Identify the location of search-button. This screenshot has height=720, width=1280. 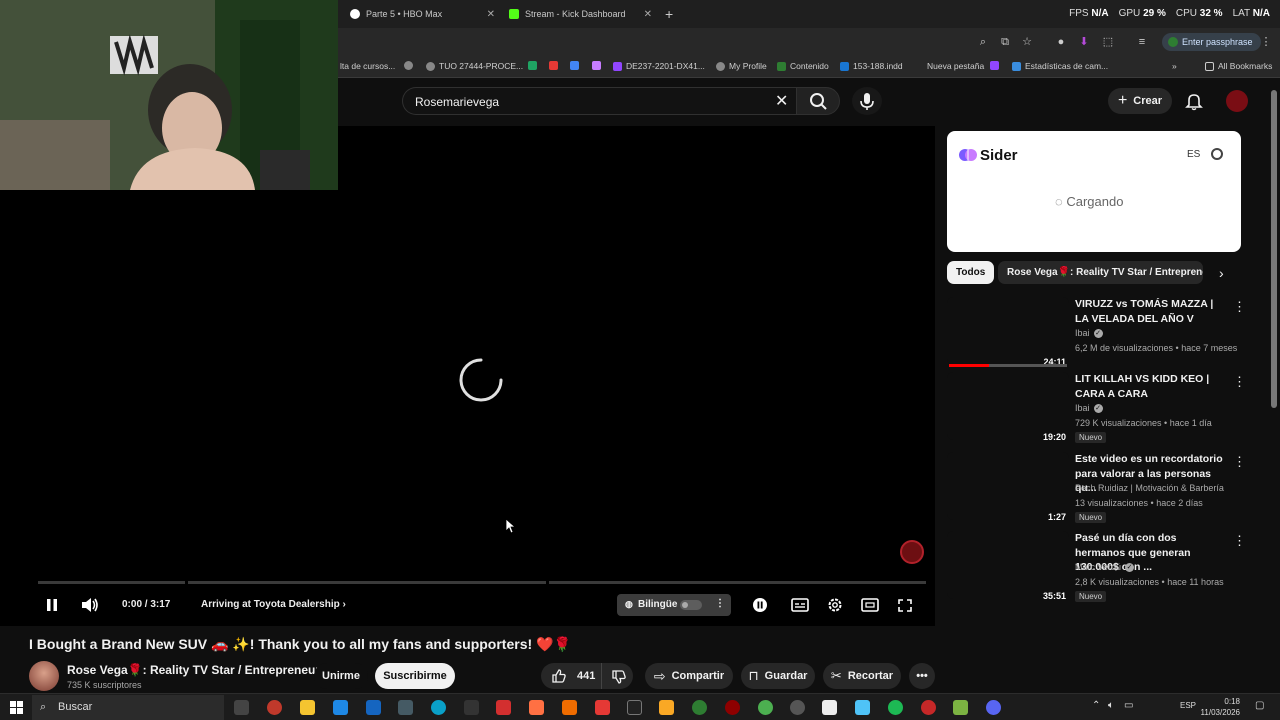
(818, 101).